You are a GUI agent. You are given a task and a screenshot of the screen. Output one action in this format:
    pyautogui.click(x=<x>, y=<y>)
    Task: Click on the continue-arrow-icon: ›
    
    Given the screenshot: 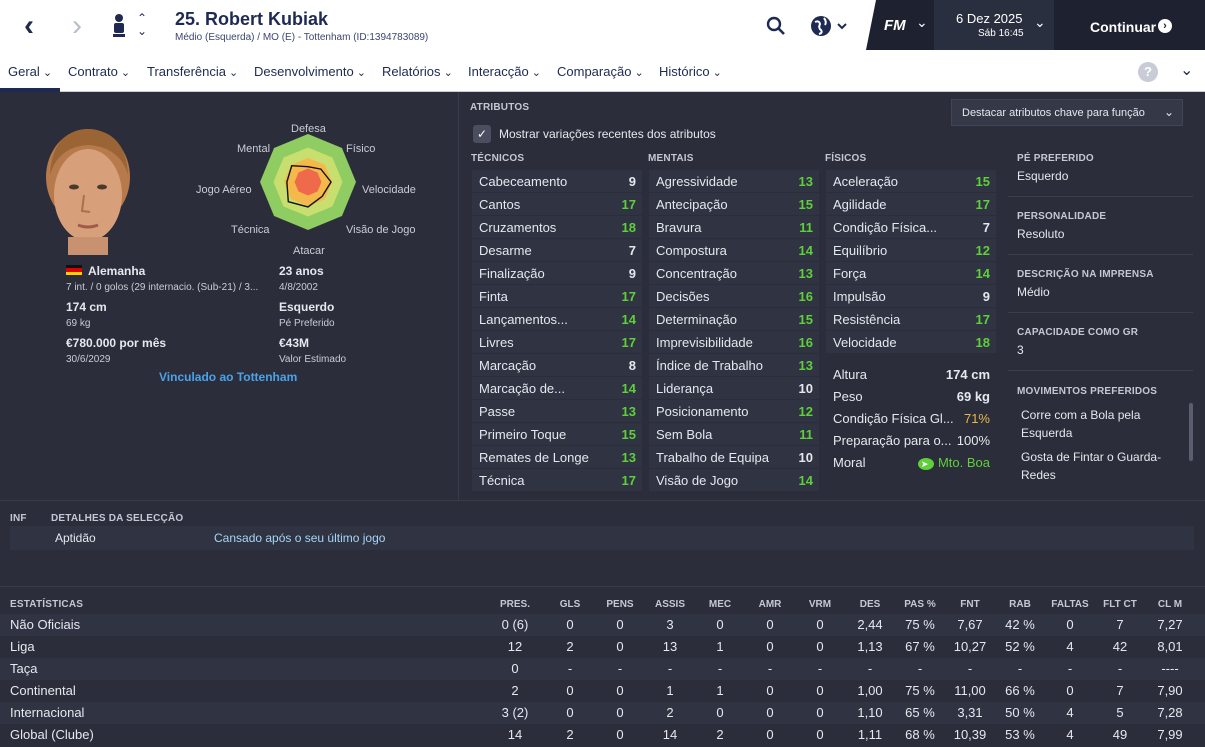 What is the action you would take?
    pyautogui.click(x=1165, y=26)
    